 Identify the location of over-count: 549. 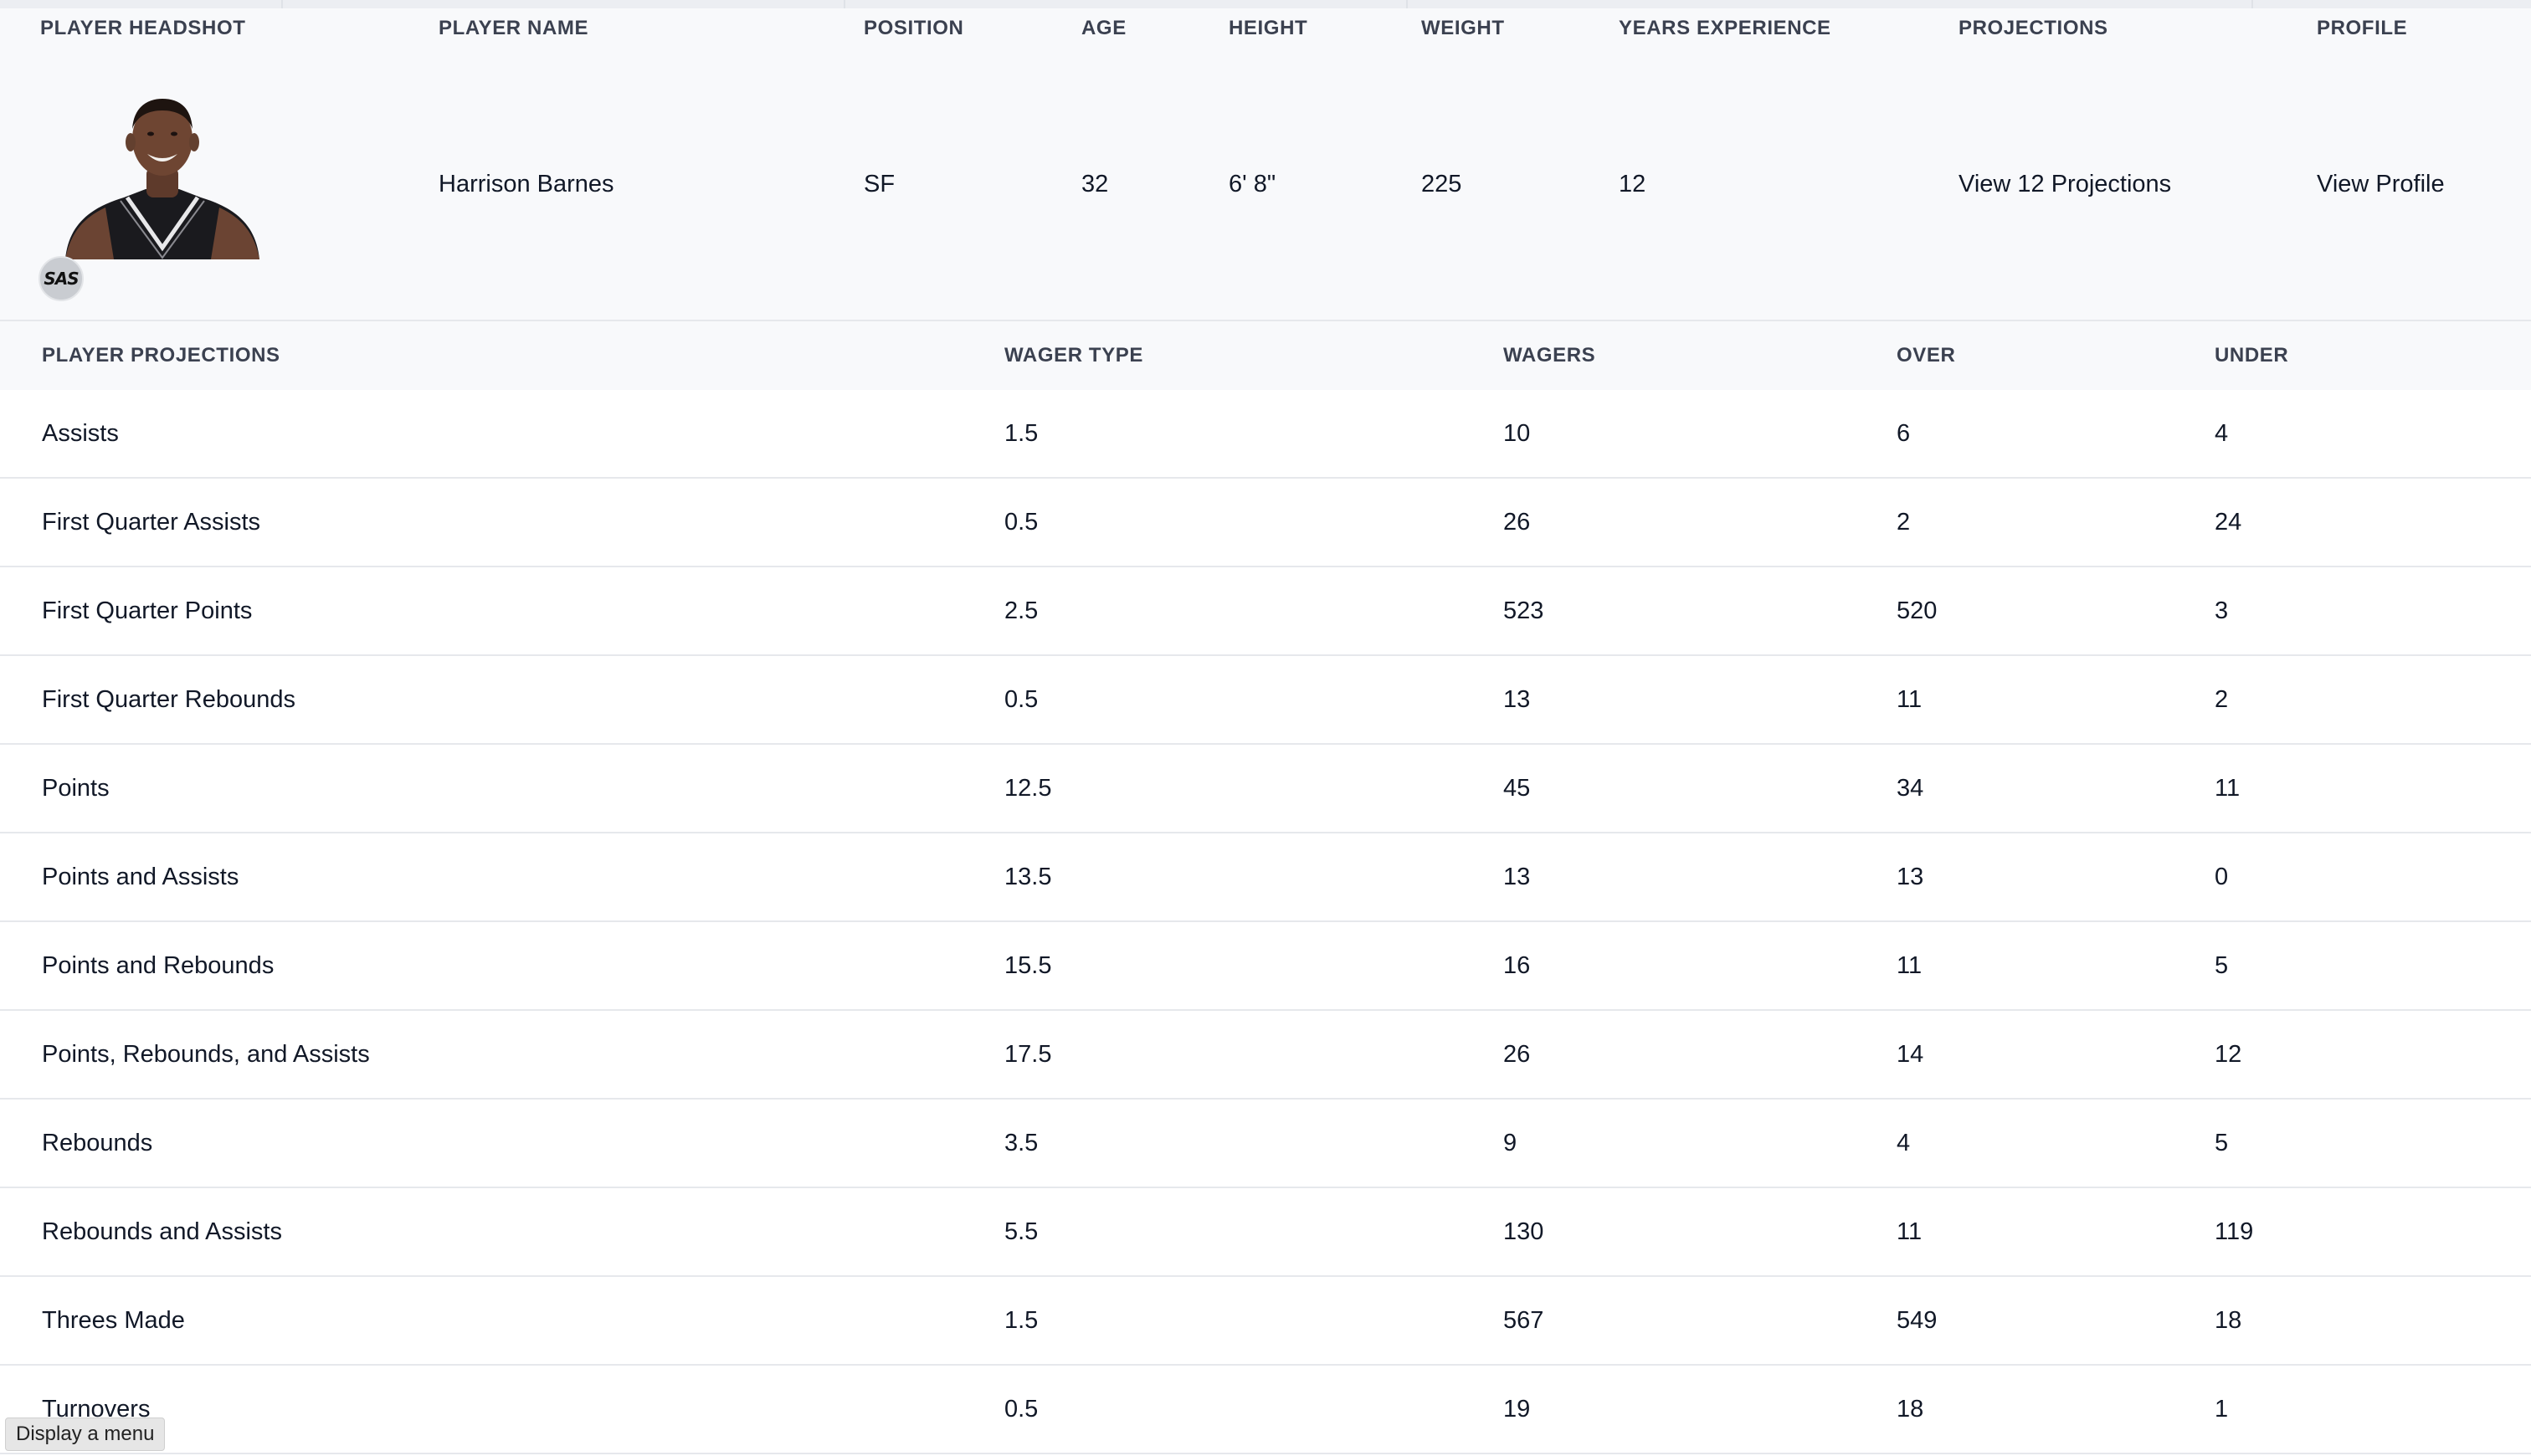
(1917, 1320).